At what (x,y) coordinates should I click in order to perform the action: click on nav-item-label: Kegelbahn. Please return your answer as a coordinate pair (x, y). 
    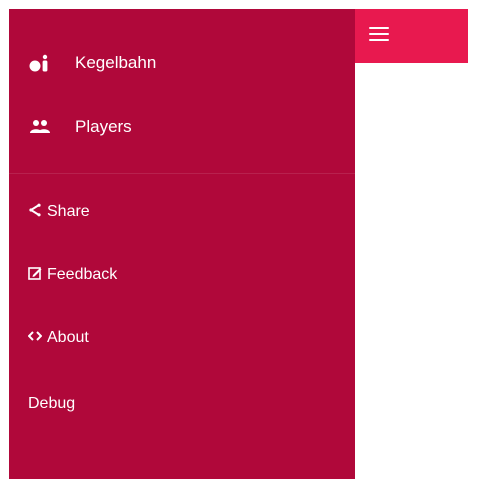
    Looking at the image, I should click on (116, 62).